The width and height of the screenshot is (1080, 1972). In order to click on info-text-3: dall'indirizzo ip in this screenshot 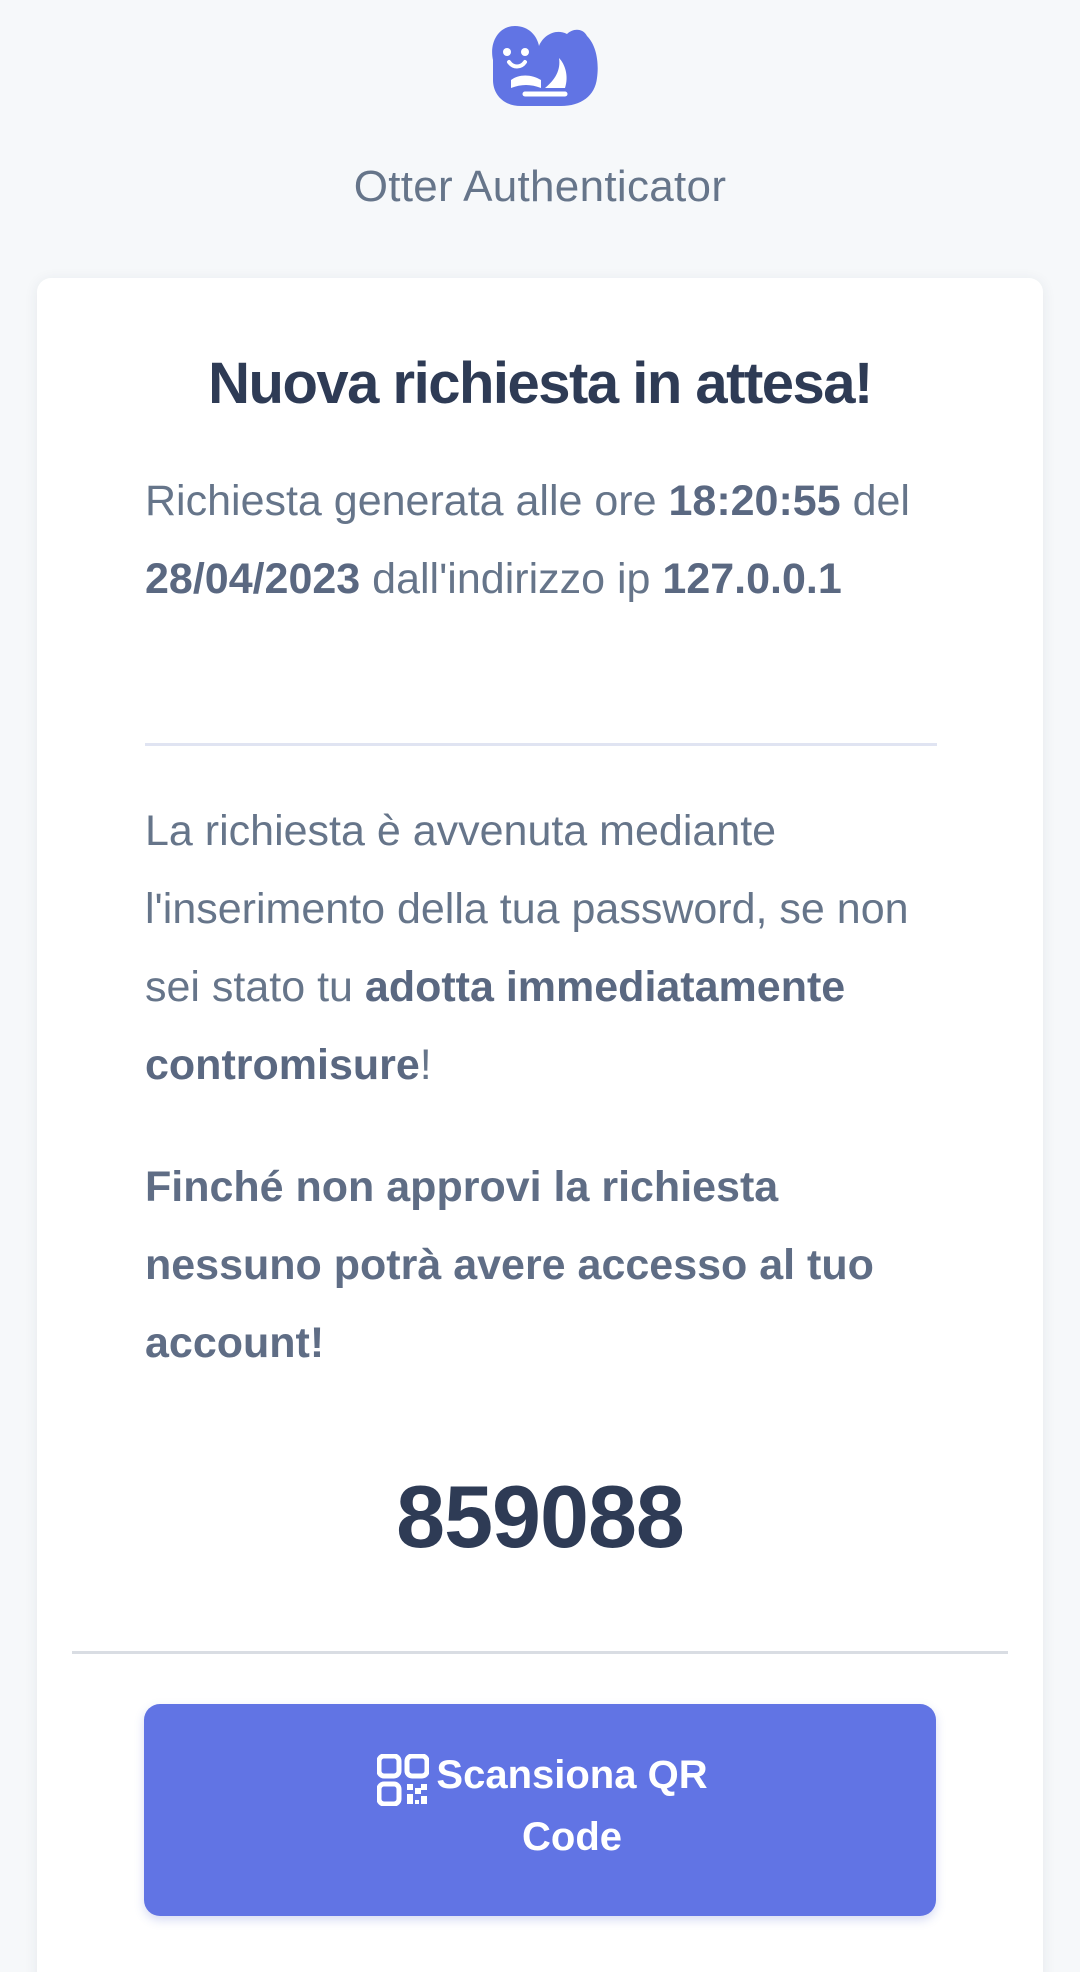, I will do `click(511, 579)`.